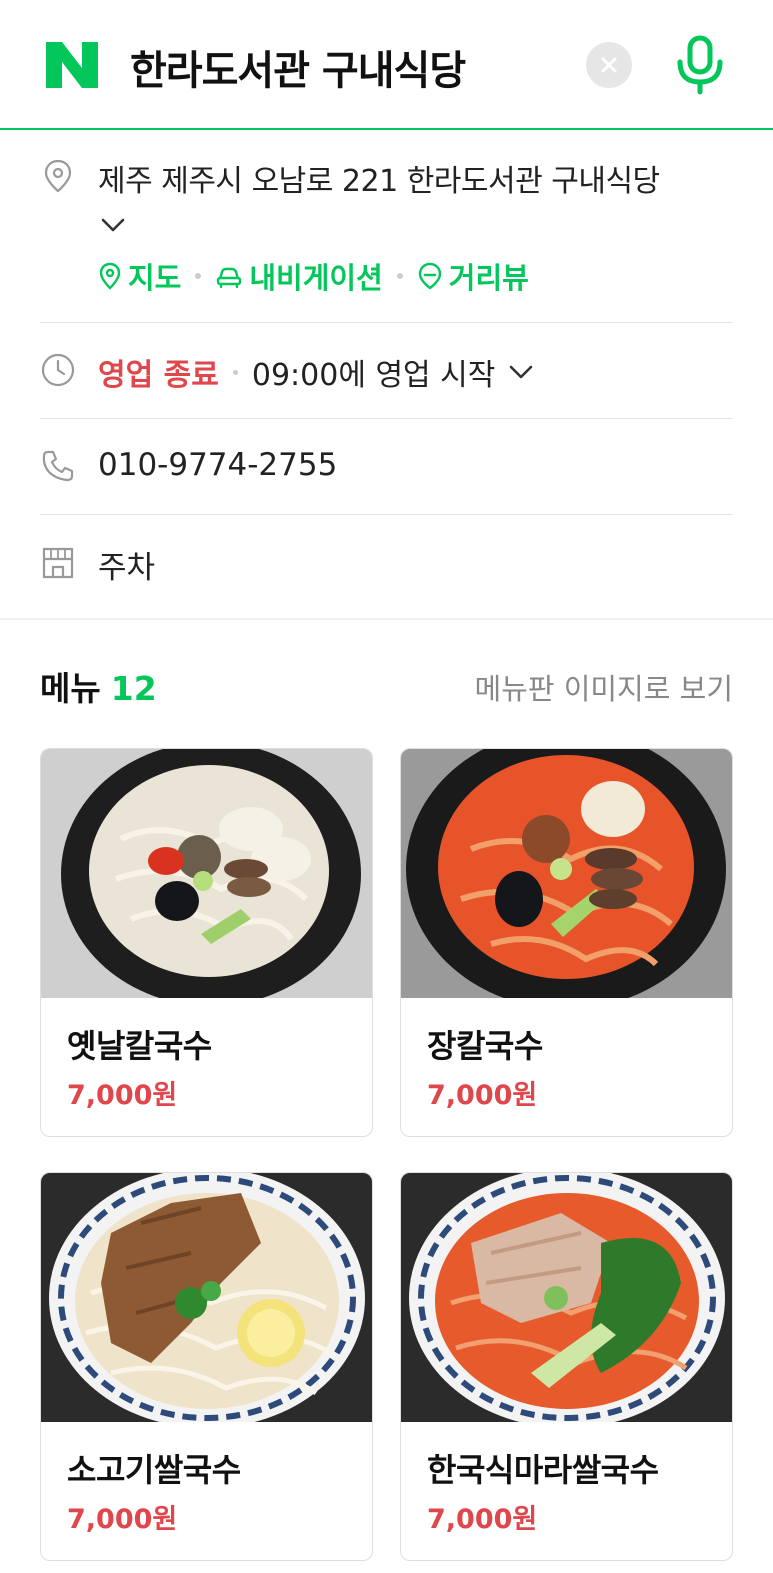 This screenshot has height=1573, width=773. What do you see at coordinates (386, 619) in the screenshot?
I see `section-divider` at bounding box center [386, 619].